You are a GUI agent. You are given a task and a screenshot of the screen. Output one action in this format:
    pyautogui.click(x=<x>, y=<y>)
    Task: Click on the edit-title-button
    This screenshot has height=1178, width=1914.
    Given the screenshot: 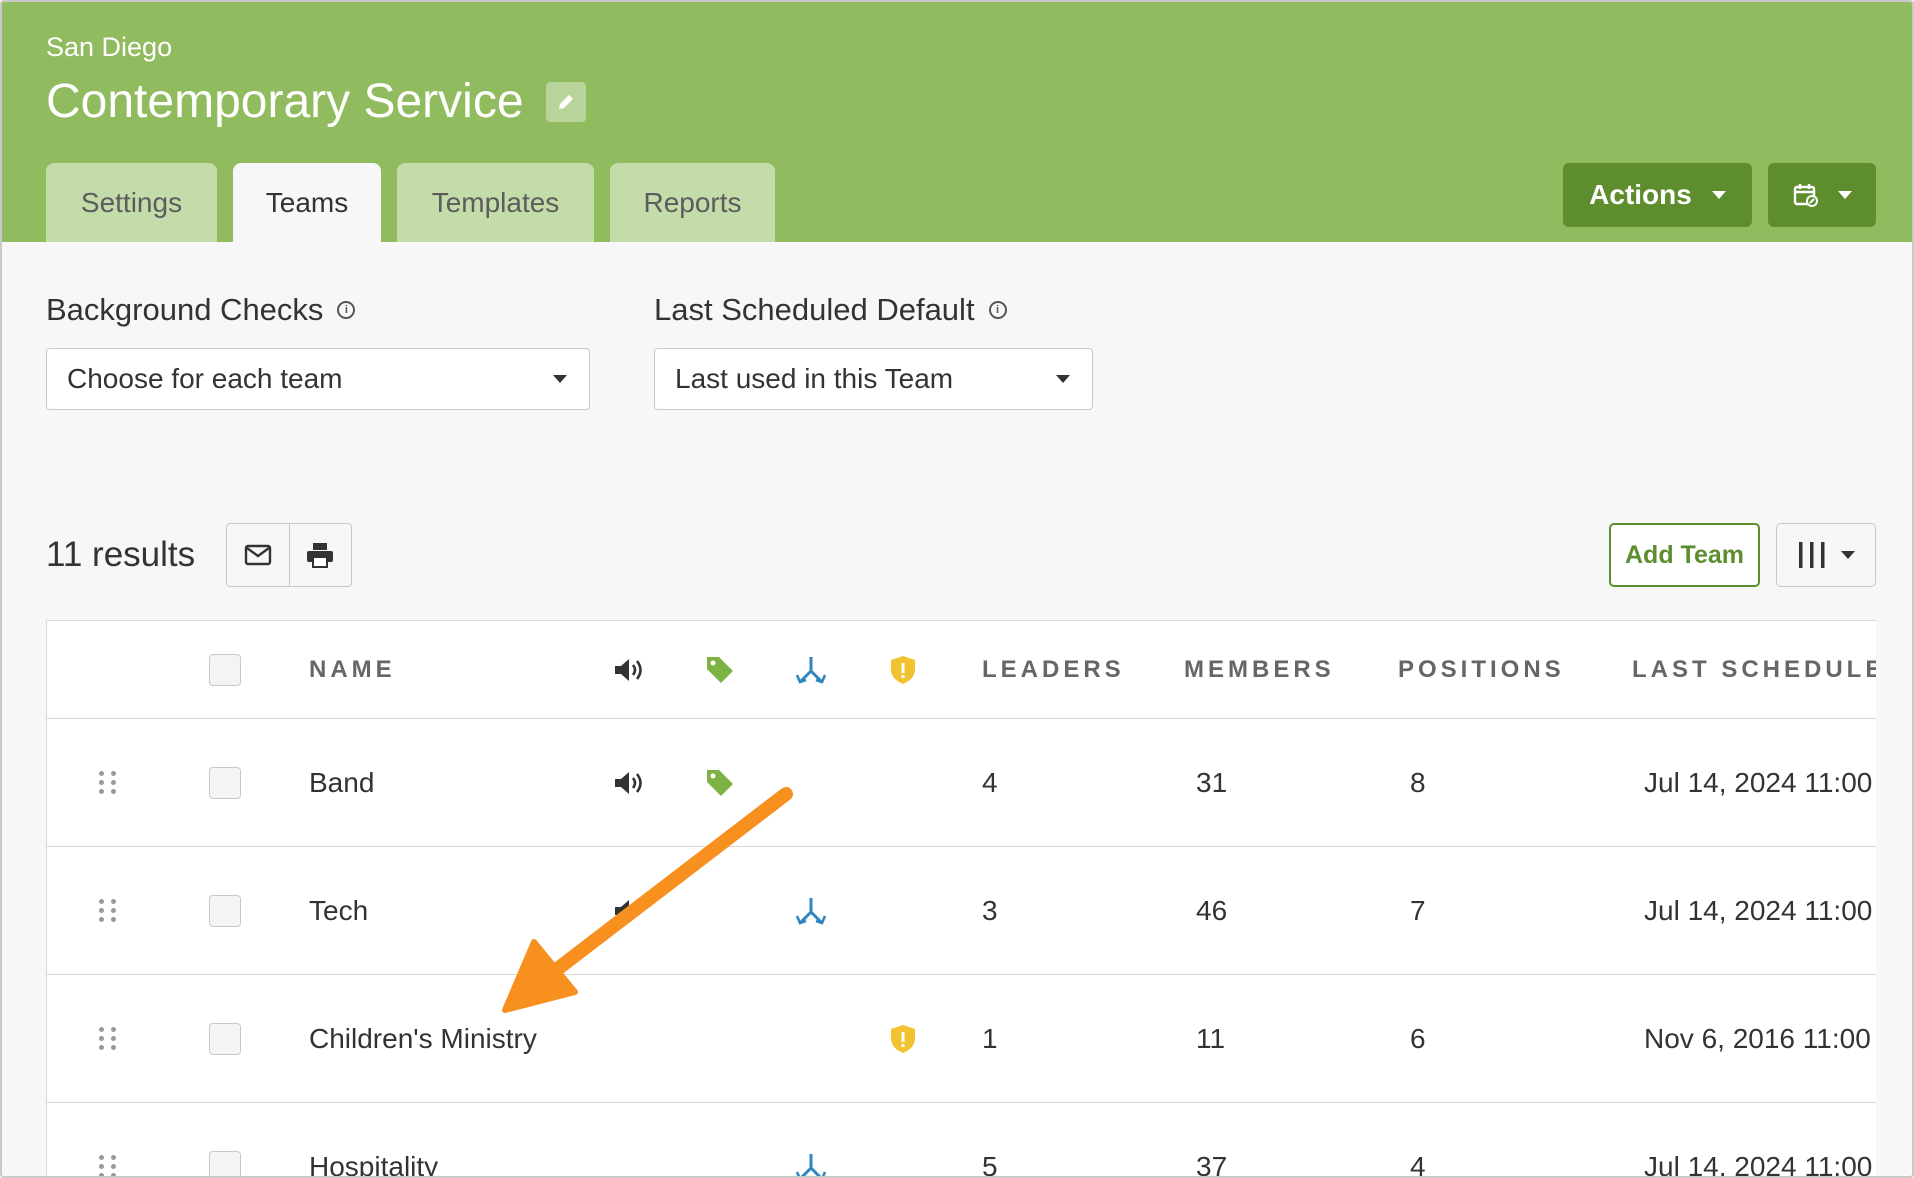 What is the action you would take?
    pyautogui.click(x=566, y=102)
    